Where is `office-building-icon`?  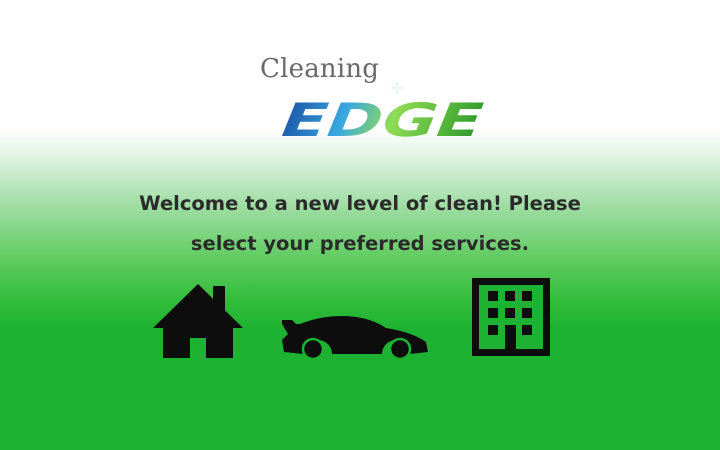 office-building-icon is located at coordinates (511, 317).